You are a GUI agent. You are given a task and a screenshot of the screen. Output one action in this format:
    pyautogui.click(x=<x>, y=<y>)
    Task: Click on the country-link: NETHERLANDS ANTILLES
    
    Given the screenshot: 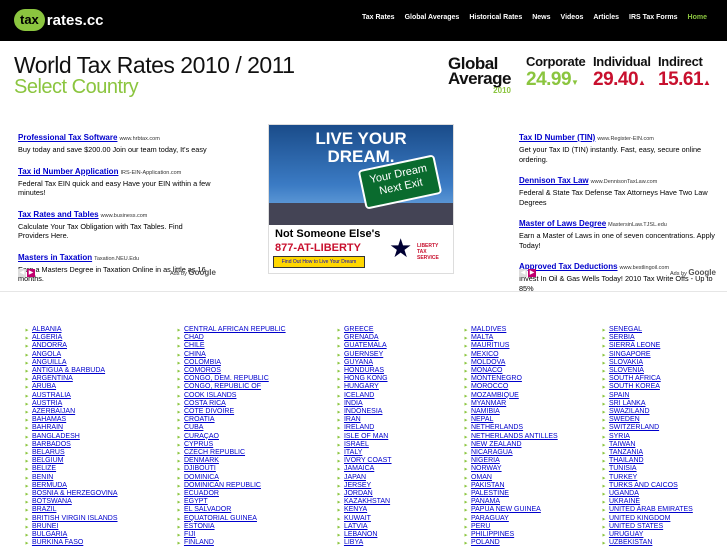 What is the action you would take?
    pyautogui.click(x=510, y=437)
    